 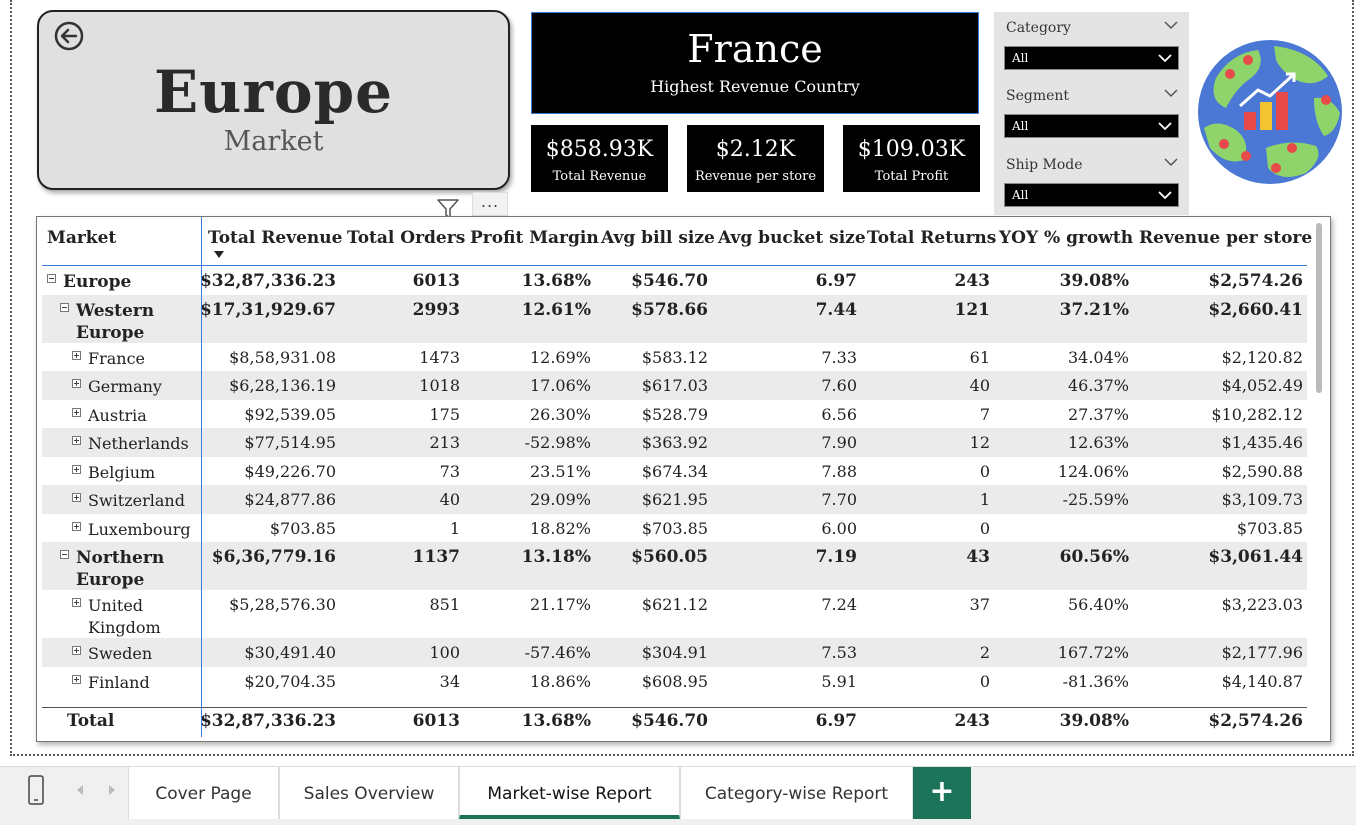 What do you see at coordinates (125, 386) in the screenshot?
I see `row-label-line: Germany` at bounding box center [125, 386].